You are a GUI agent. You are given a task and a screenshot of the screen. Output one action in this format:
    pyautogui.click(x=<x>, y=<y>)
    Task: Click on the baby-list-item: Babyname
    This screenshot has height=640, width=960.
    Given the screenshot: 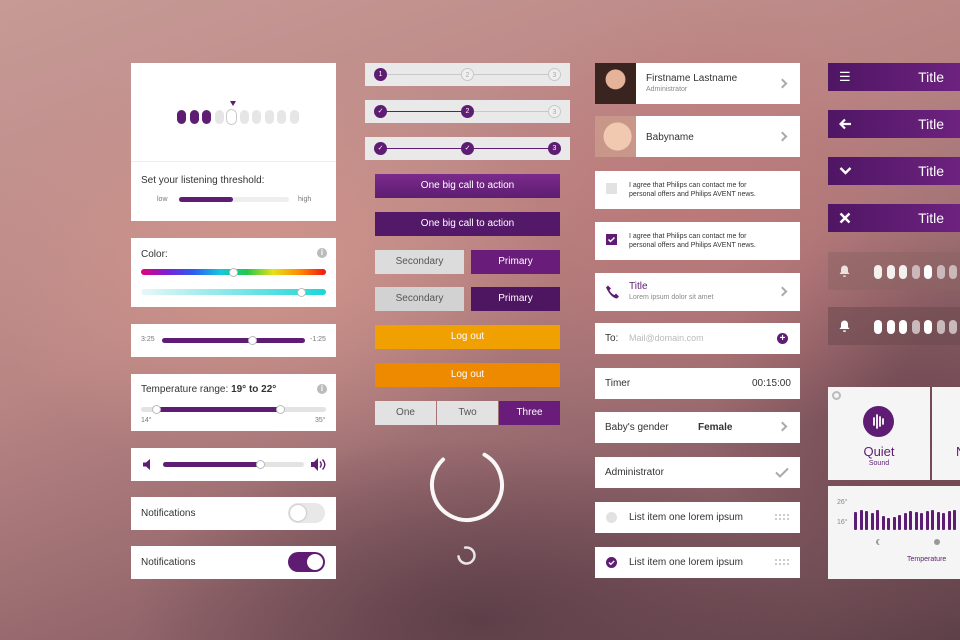 What is the action you would take?
    pyautogui.click(x=697, y=136)
    